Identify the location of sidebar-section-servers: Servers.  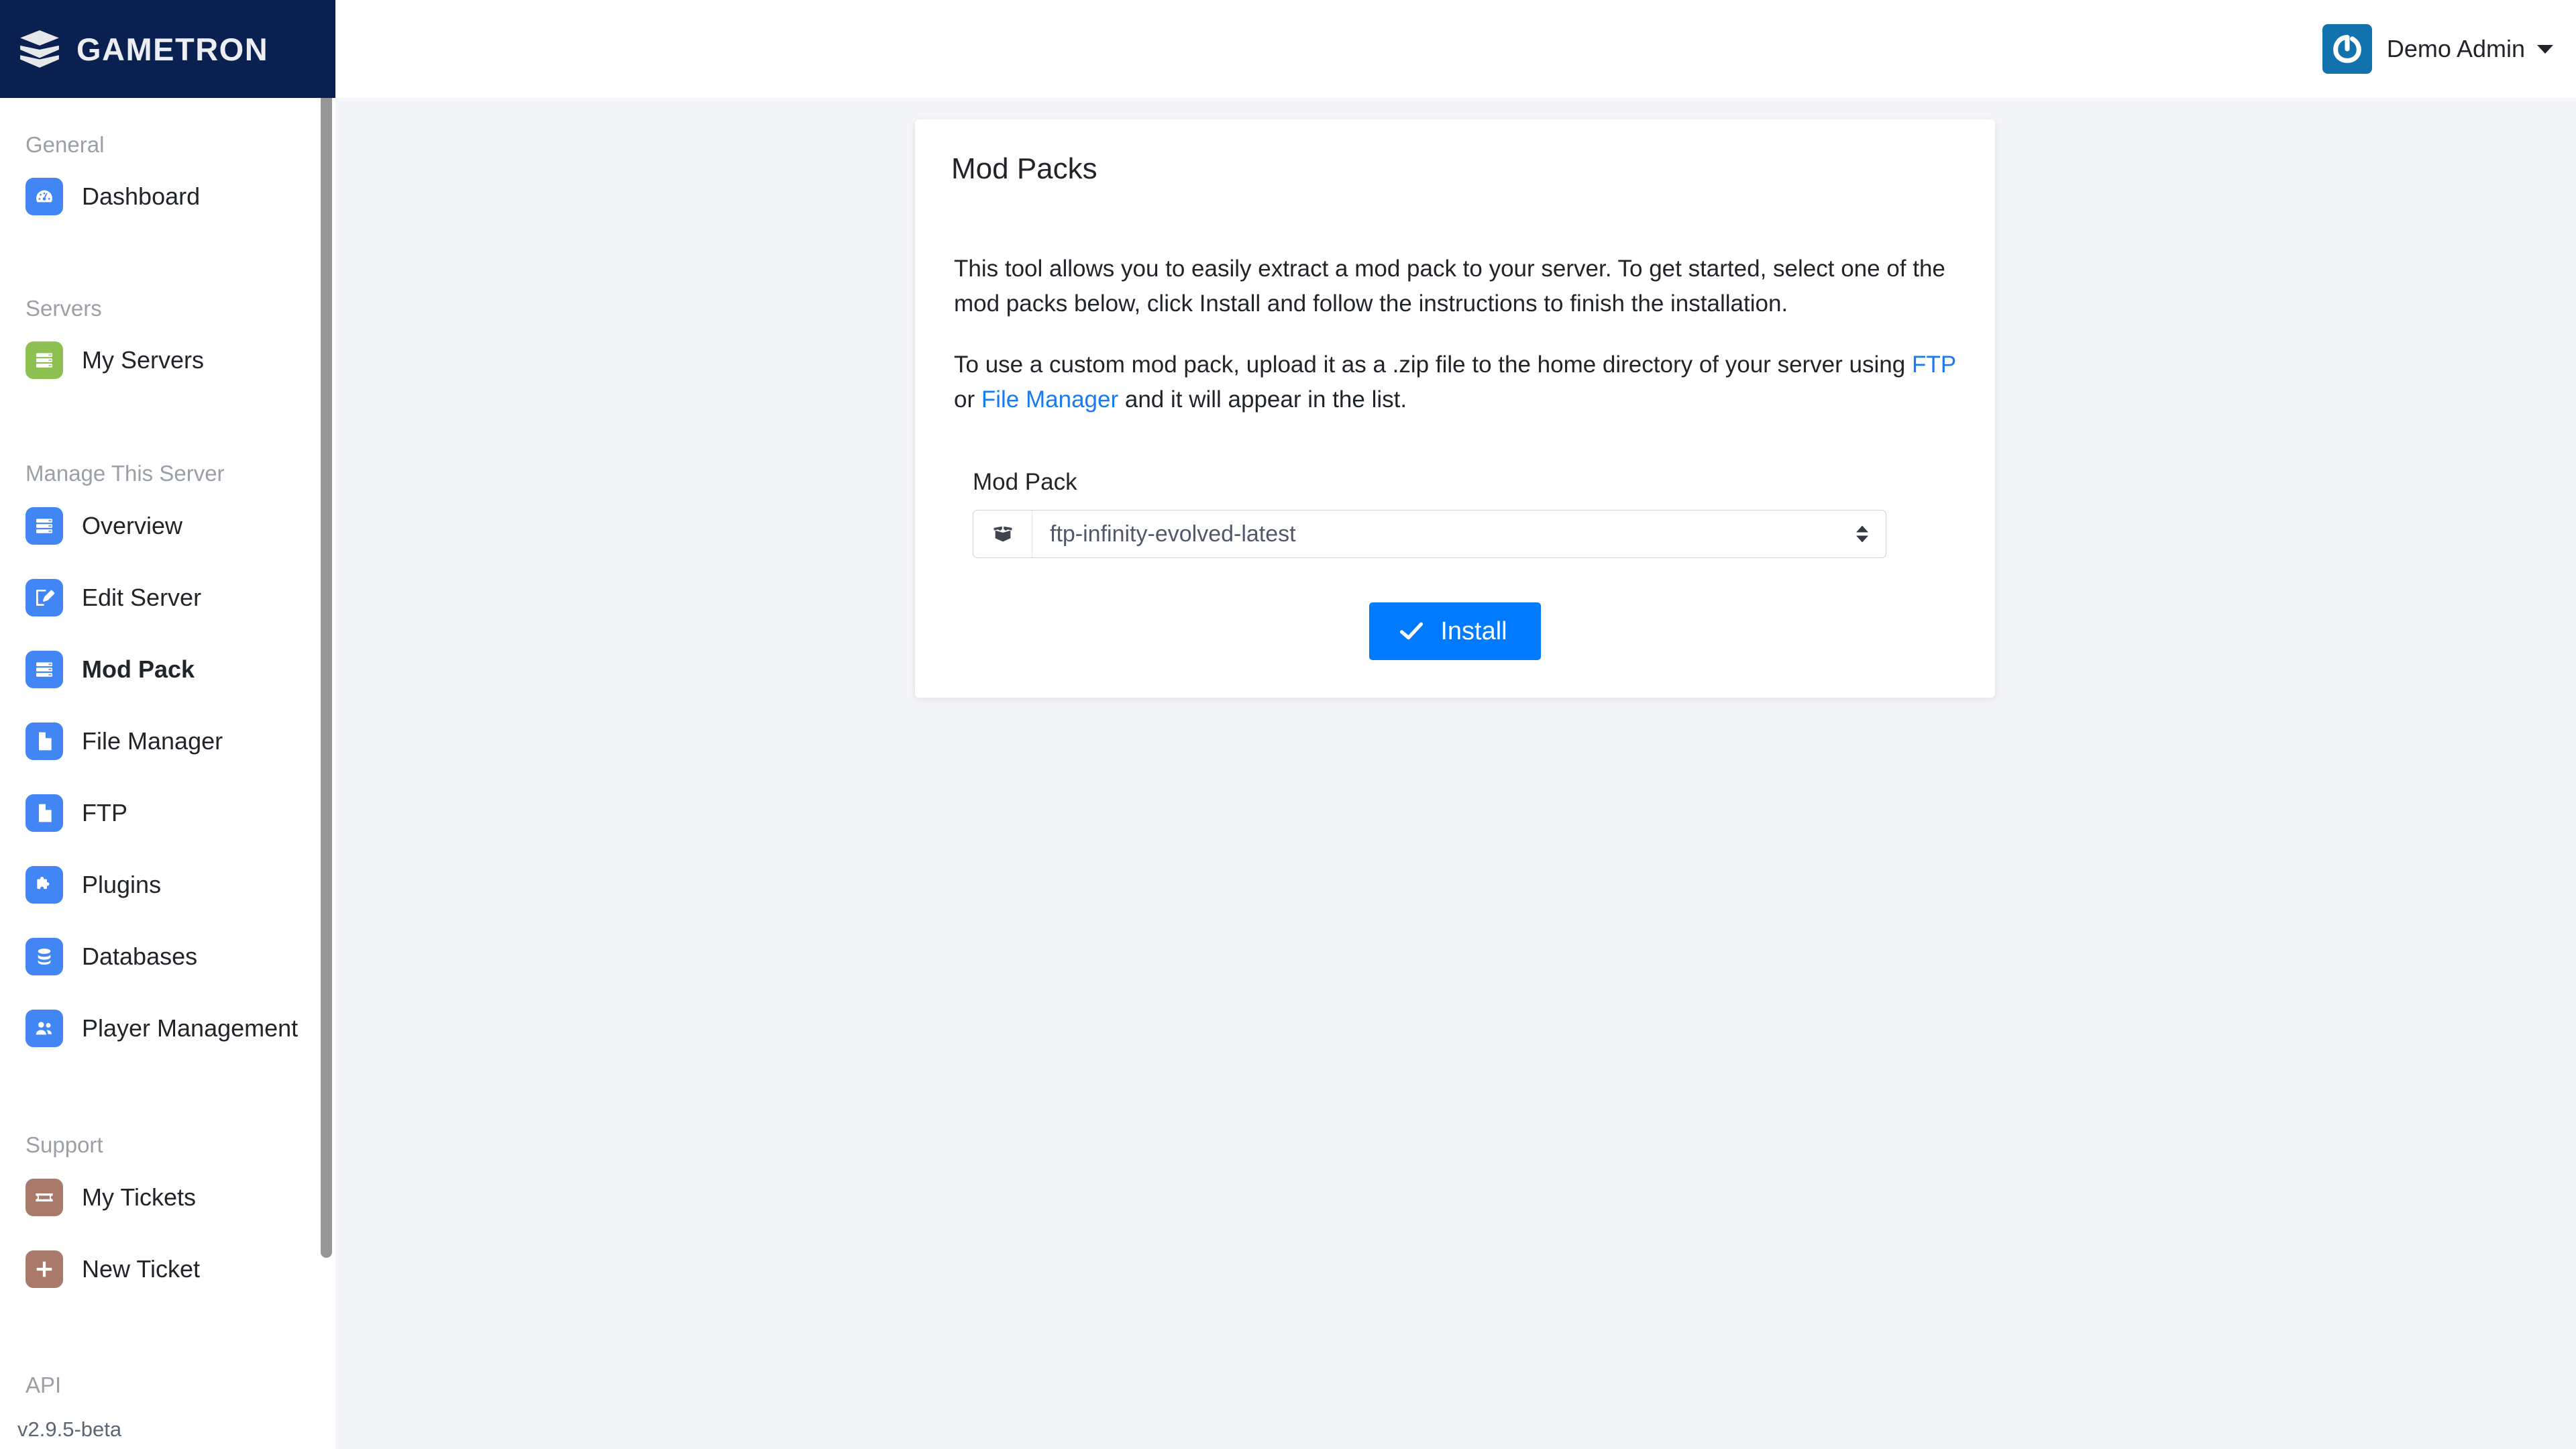
(63, 308).